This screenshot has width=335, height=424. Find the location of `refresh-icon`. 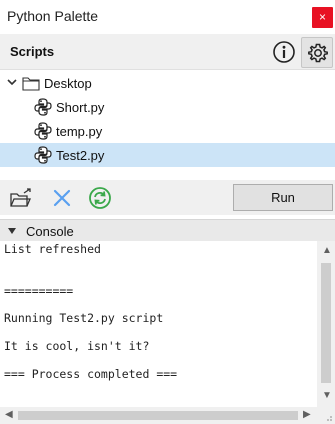

refresh-icon is located at coordinates (100, 198).